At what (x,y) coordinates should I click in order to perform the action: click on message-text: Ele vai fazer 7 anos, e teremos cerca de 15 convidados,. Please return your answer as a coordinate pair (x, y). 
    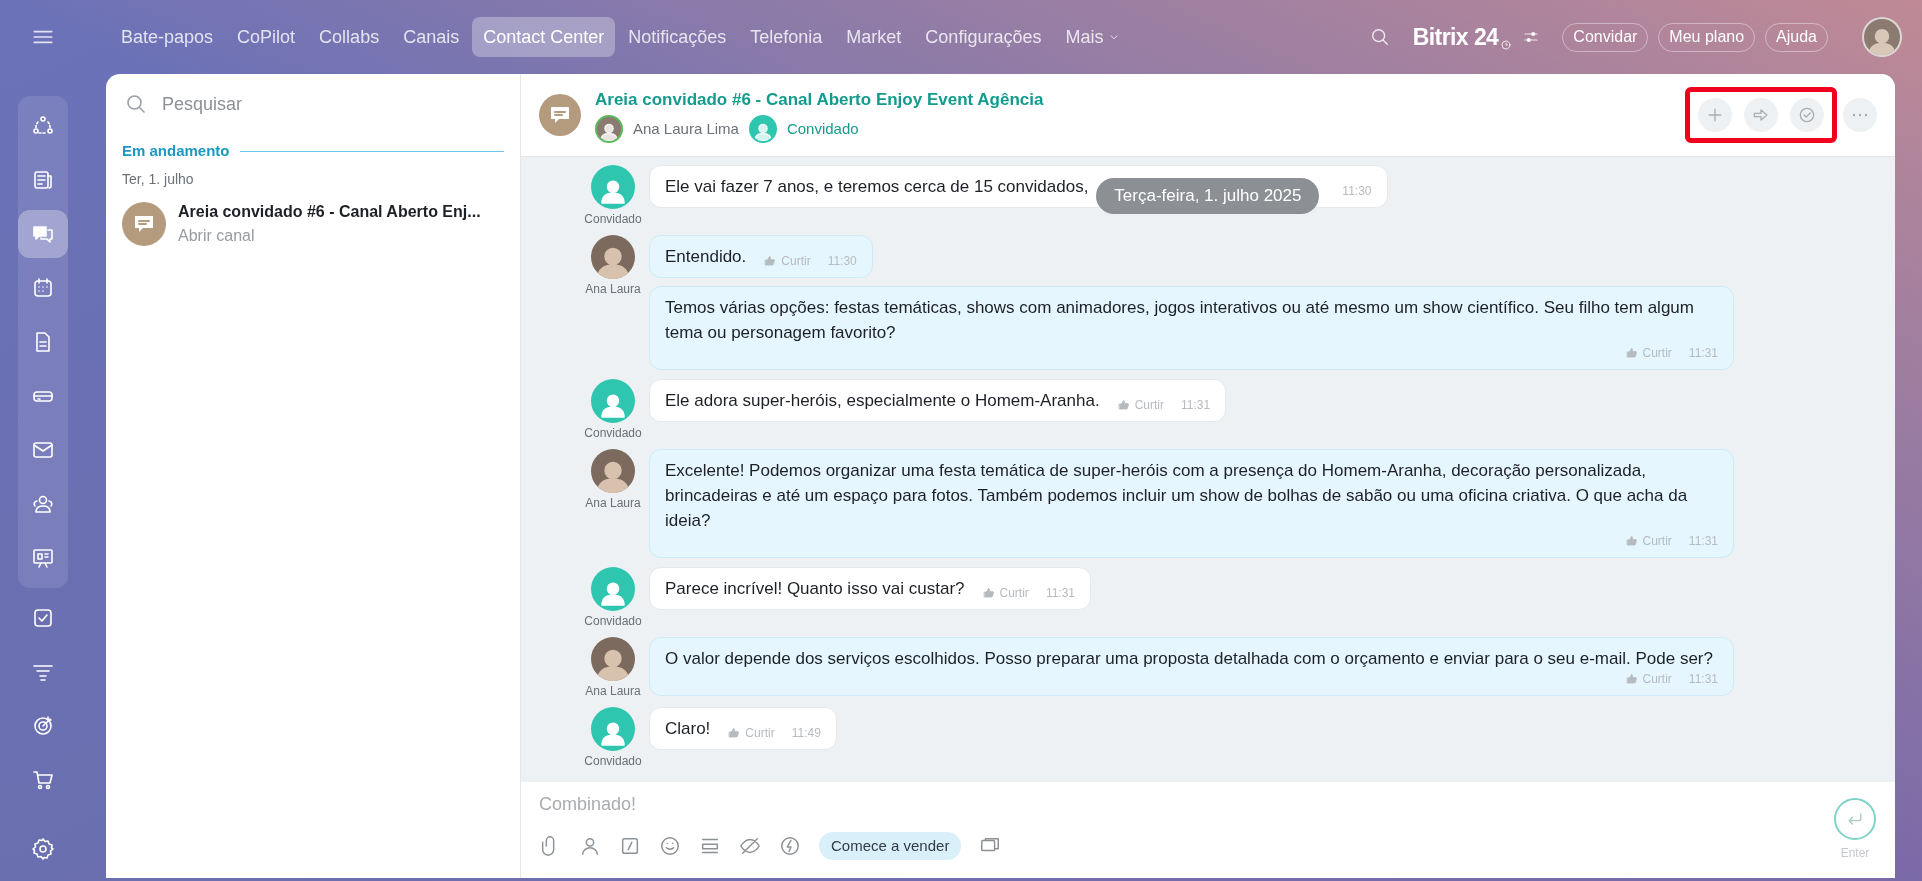
    Looking at the image, I should click on (877, 187).